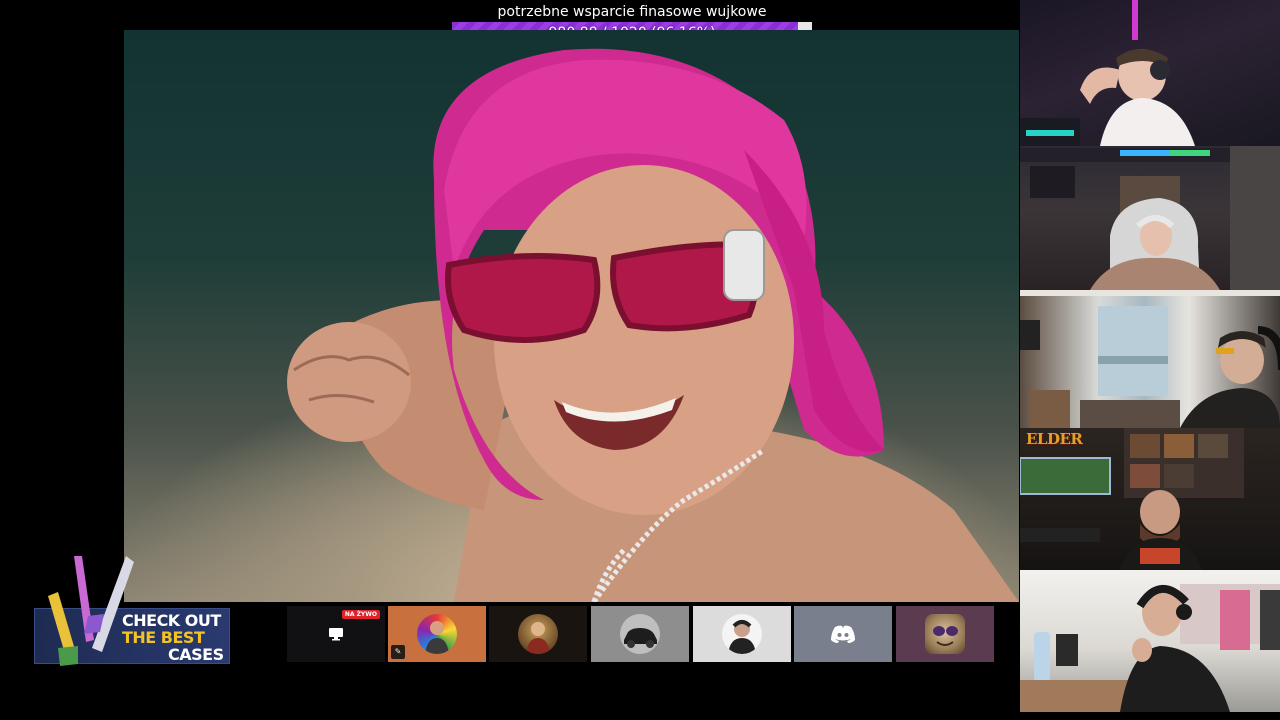 Image resolution: width=1280 pixels, height=720 pixels. I want to click on webcam-5-scene, so click(1150, 648).